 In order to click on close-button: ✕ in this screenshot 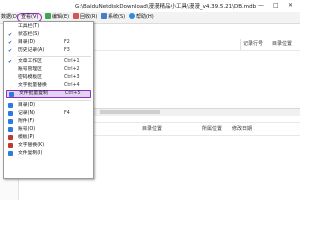, I will do `click(290, 5)`.